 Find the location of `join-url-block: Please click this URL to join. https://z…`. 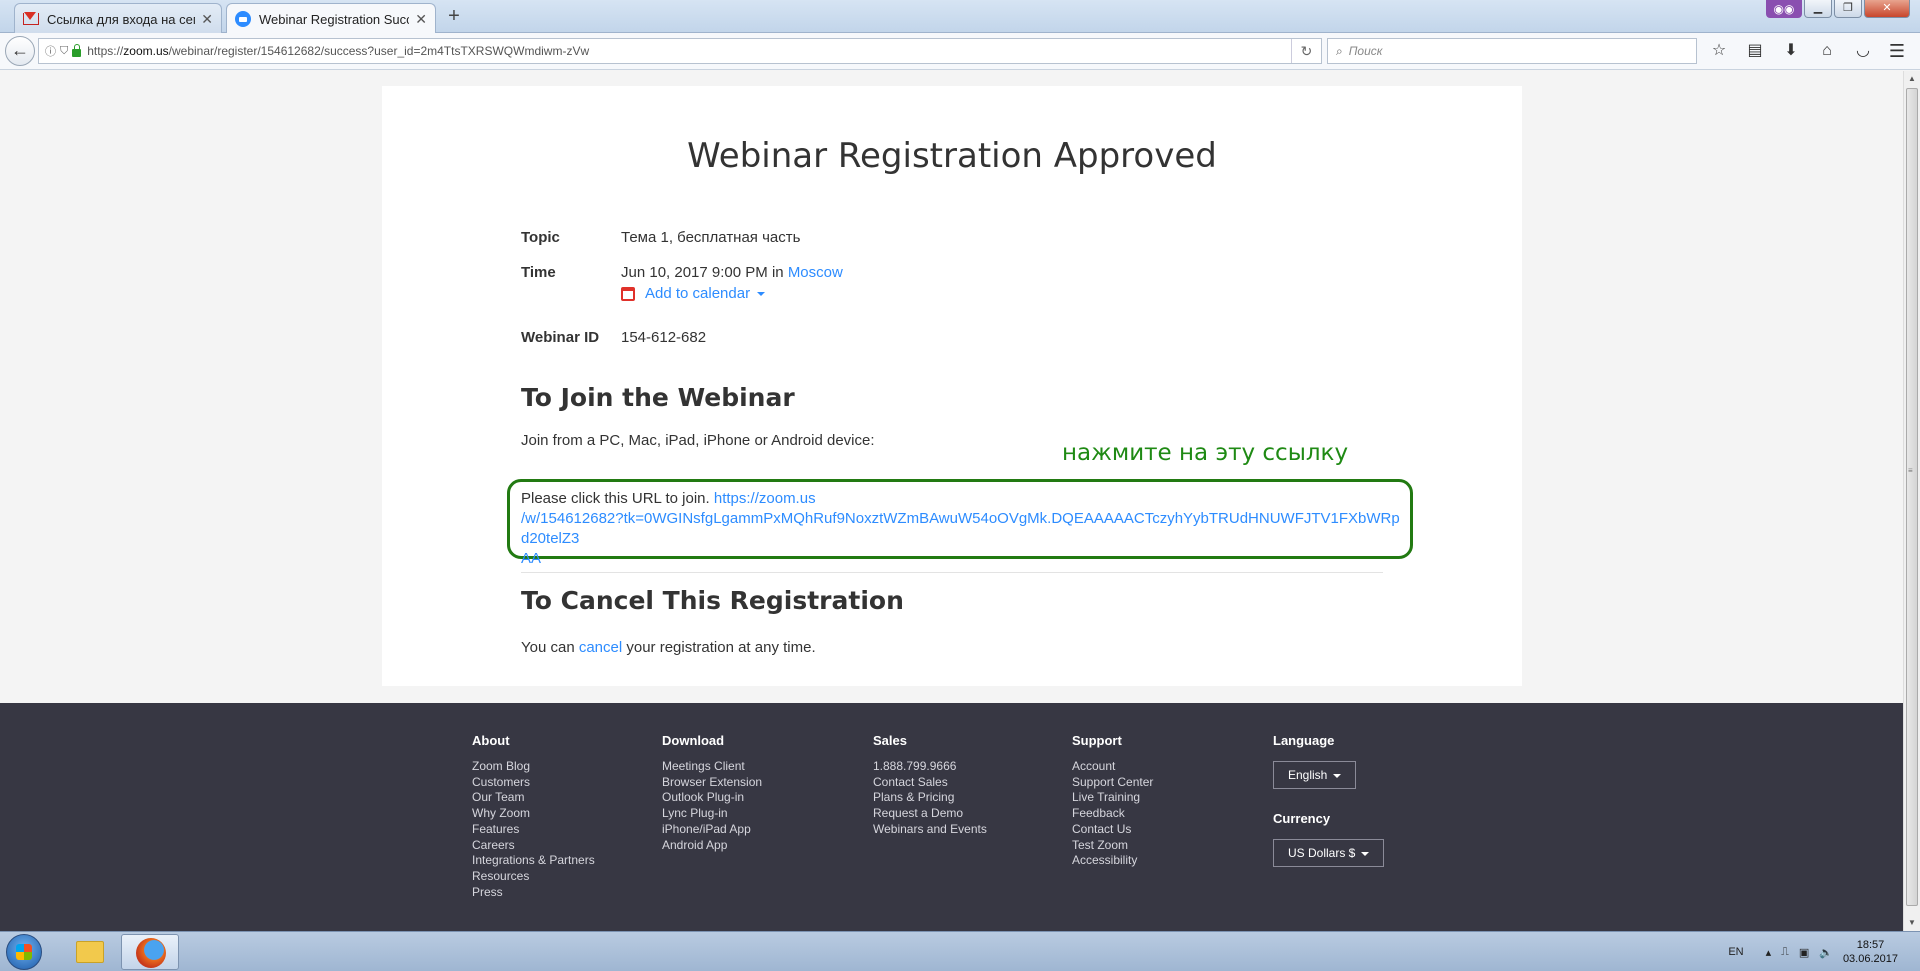

join-url-block: Please click this URL to join. https://z… is located at coordinates (960, 528).